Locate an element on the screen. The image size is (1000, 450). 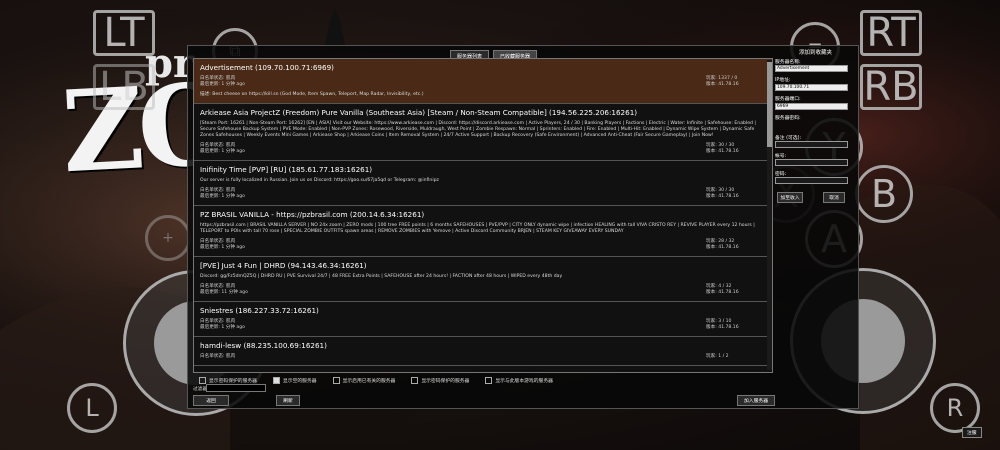
close-button: 注服 is located at coordinates (972, 432).